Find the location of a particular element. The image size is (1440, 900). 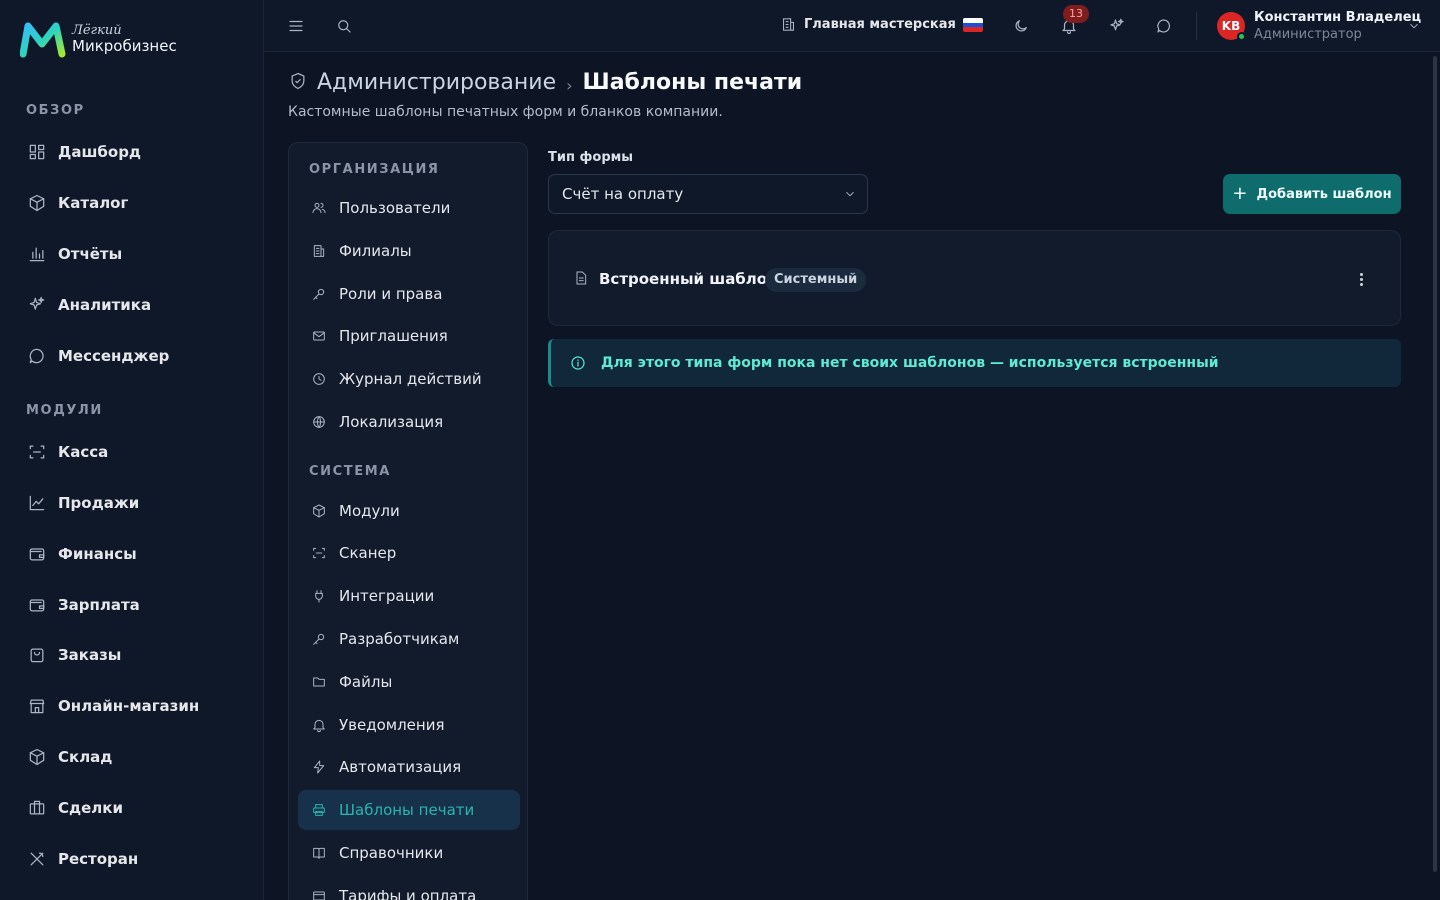

settings-item-files: Файлы is located at coordinates (409, 682).